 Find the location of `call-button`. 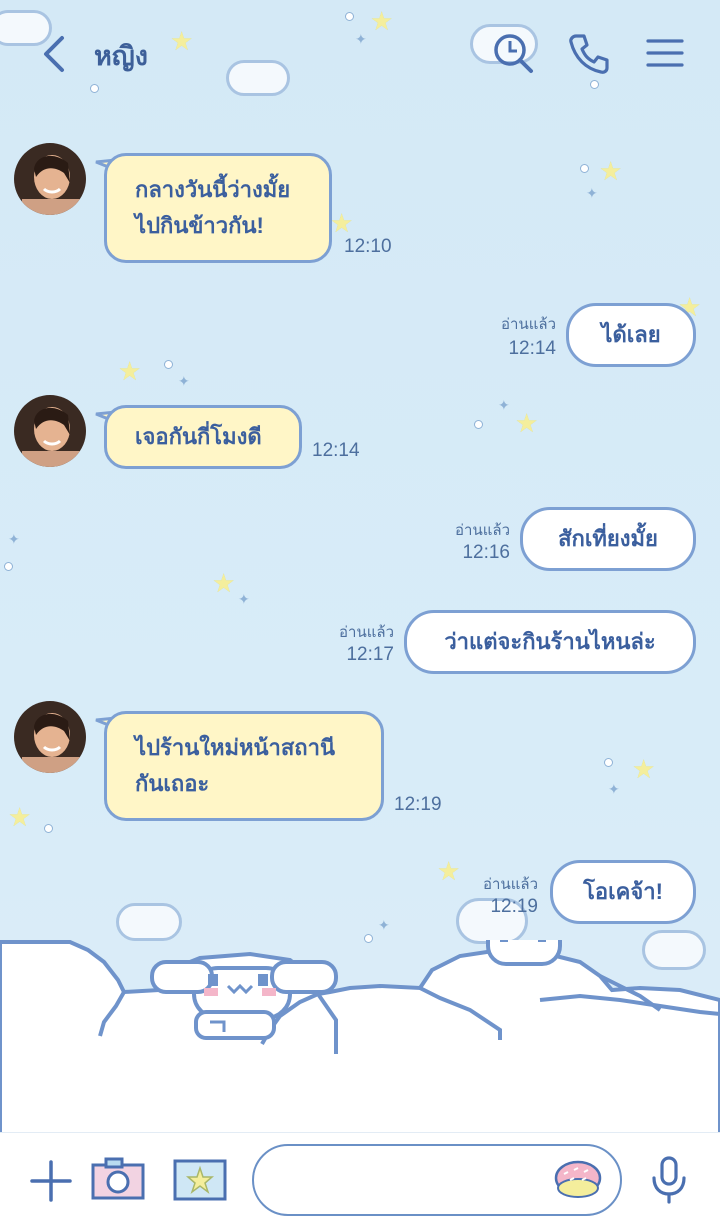

call-button is located at coordinates (589, 53).